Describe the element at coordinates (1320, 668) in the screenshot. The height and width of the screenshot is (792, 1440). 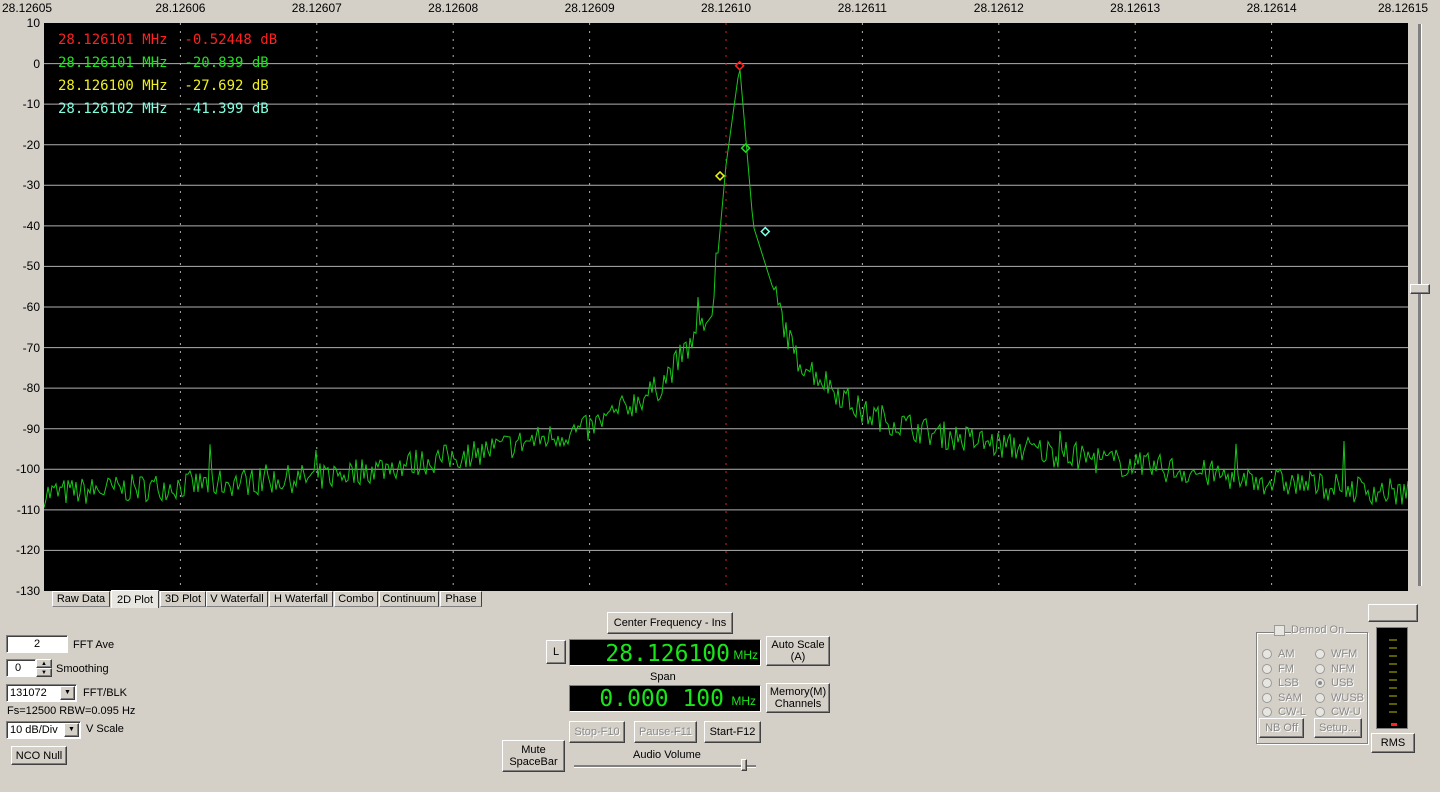
I see `radio-nfm` at that location.